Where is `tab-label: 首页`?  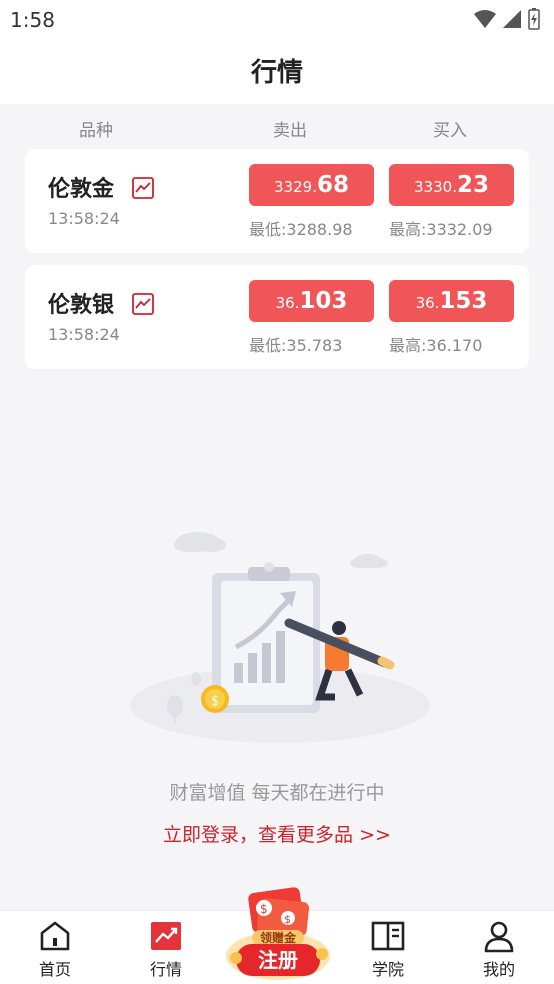
tab-label: 首页 is located at coordinates (54, 969).